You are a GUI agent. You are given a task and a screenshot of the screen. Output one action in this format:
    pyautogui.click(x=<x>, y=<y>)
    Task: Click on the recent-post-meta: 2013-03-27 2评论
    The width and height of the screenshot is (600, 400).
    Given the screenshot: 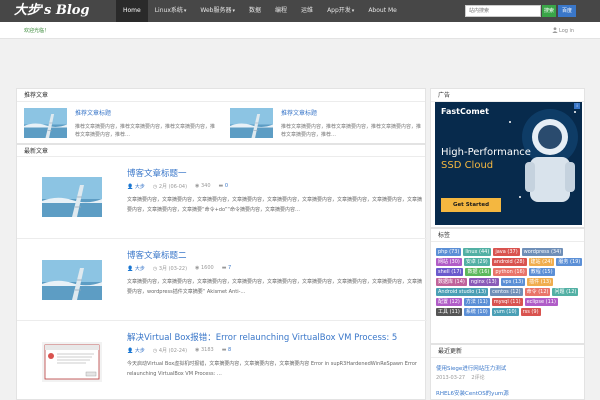 What is the action you would take?
    pyautogui.click(x=460, y=378)
    